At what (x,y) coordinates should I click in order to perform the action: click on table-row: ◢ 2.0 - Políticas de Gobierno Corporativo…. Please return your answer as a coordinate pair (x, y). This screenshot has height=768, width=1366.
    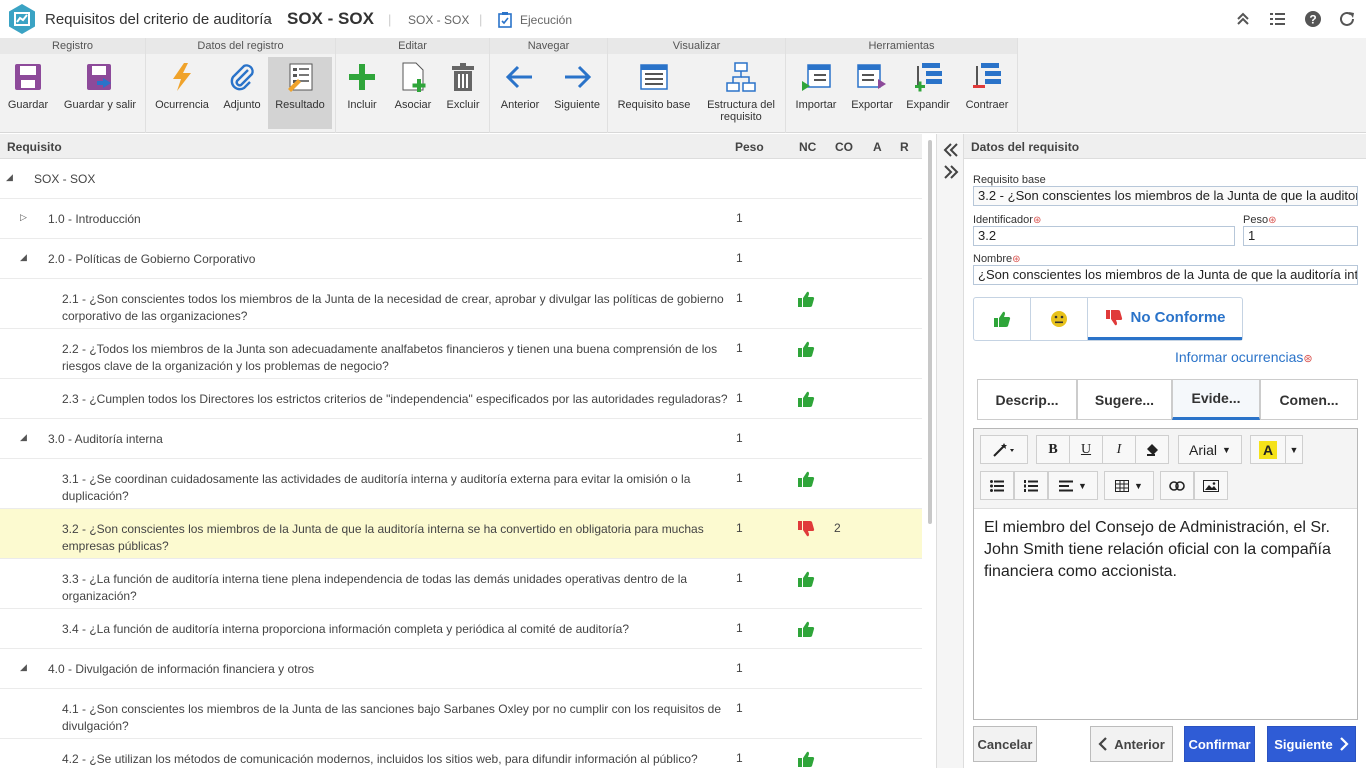
    Looking at the image, I should click on (461, 259).